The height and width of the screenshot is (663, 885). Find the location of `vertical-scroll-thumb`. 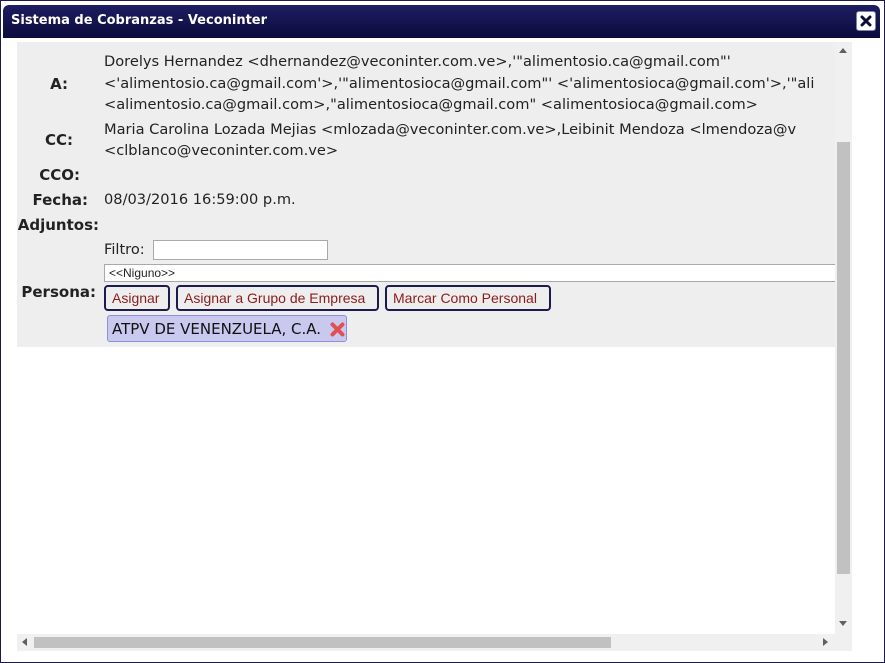

vertical-scroll-thumb is located at coordinates (843, 358).